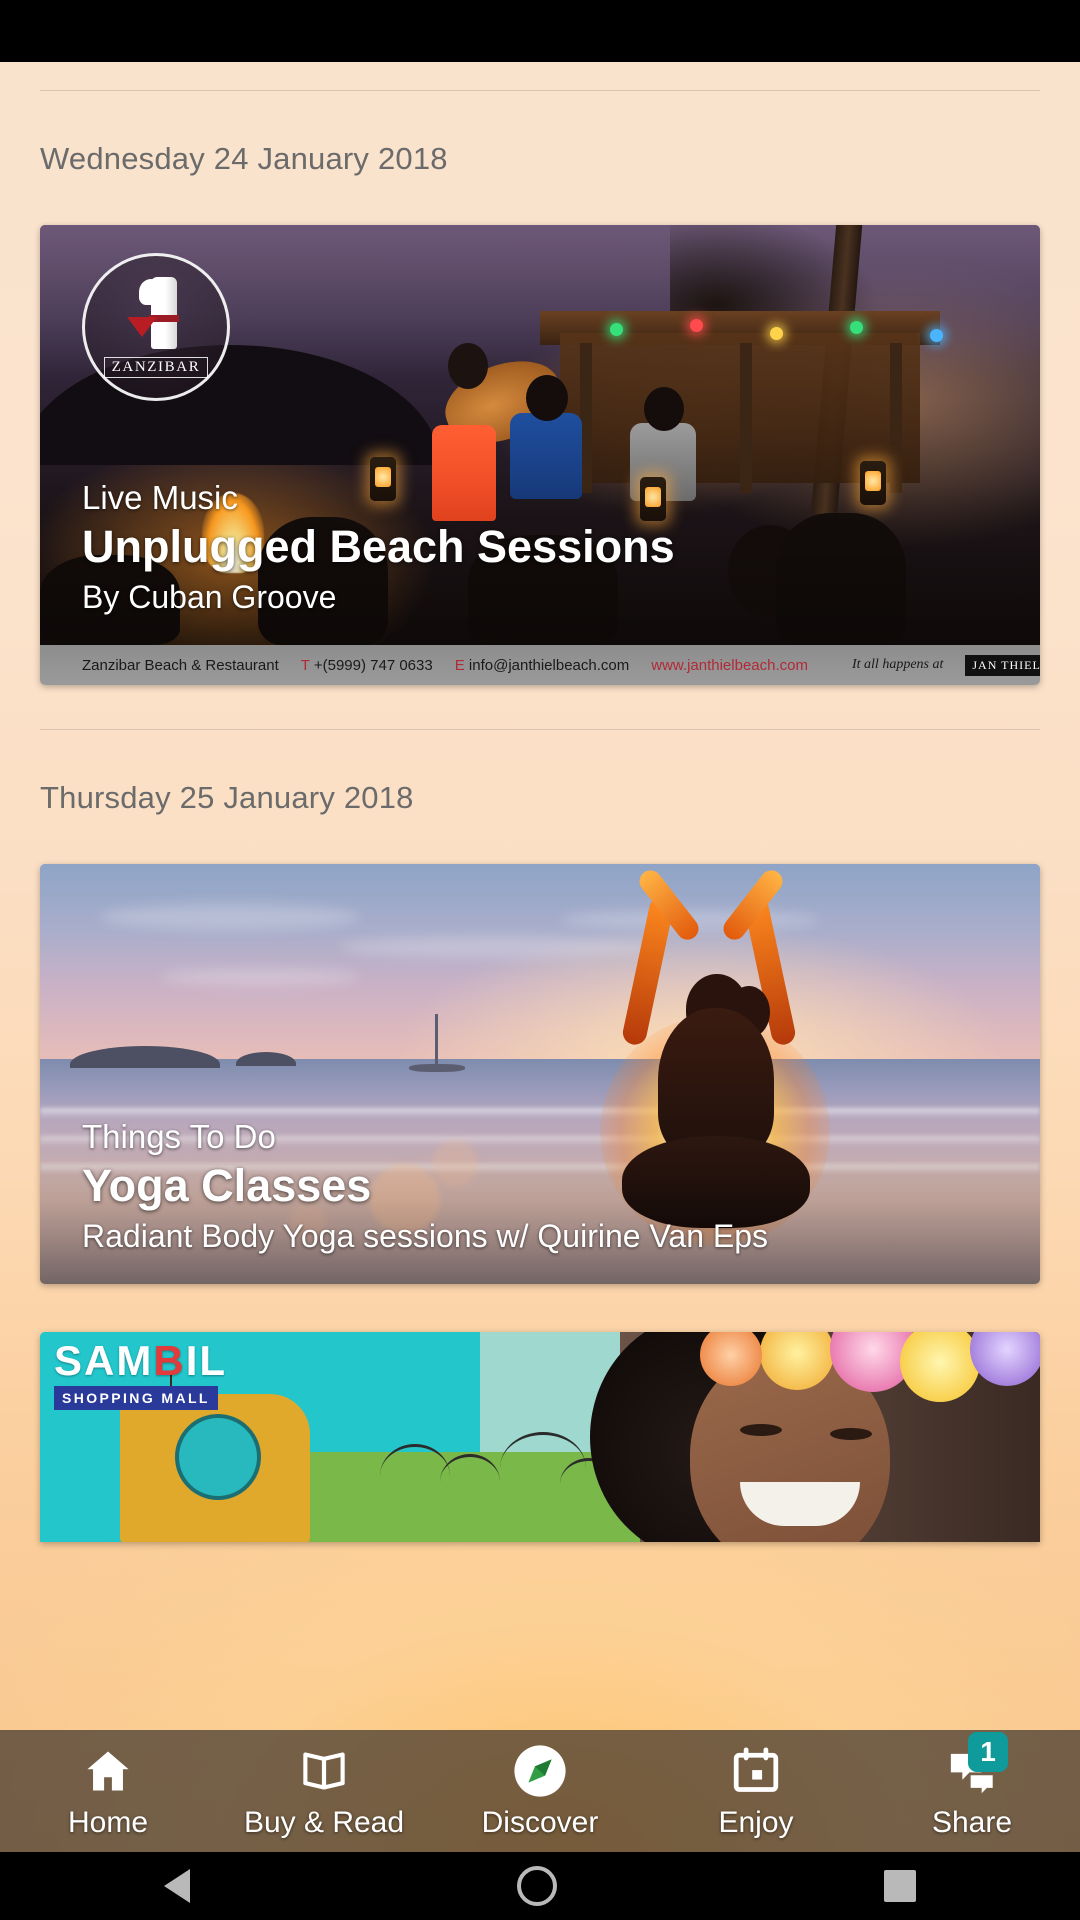 The width and height of the screenshot is (1080, 1920). What do you see at coordinates (373, 665) in the screenshot?
I see `venue-phone: +(5999) 747 0633` at bounding box center [373, 665].